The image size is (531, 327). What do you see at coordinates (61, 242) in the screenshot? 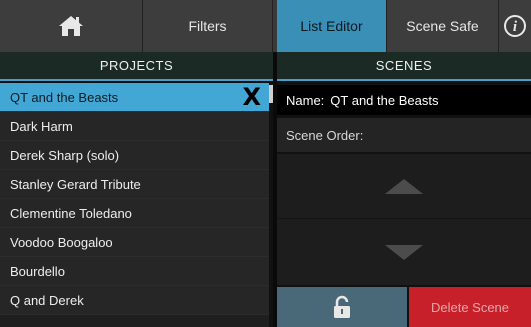
I see `list-item-label: Voodoo Boogaloo` at bounding box center [61, 242].